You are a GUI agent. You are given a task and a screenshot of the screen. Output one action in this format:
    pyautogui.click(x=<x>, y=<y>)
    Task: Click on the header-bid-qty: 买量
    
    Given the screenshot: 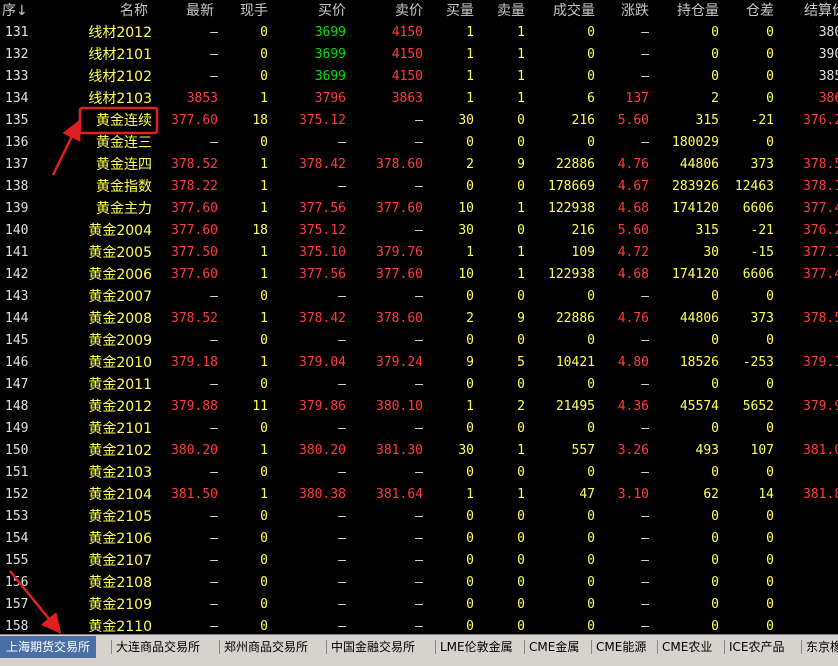 What is the action you would take?
    pyautogui.click(x=448, y=11)
    